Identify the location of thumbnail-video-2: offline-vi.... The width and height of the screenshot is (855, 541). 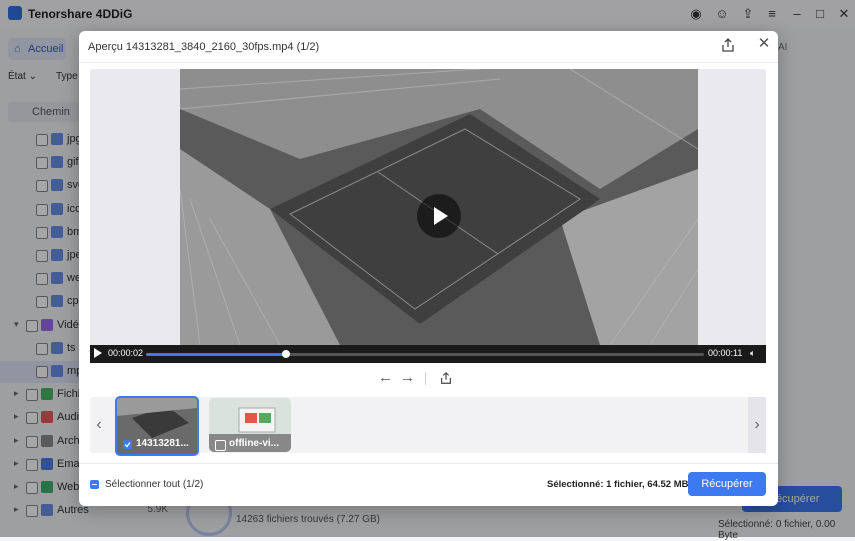
(250, 425).